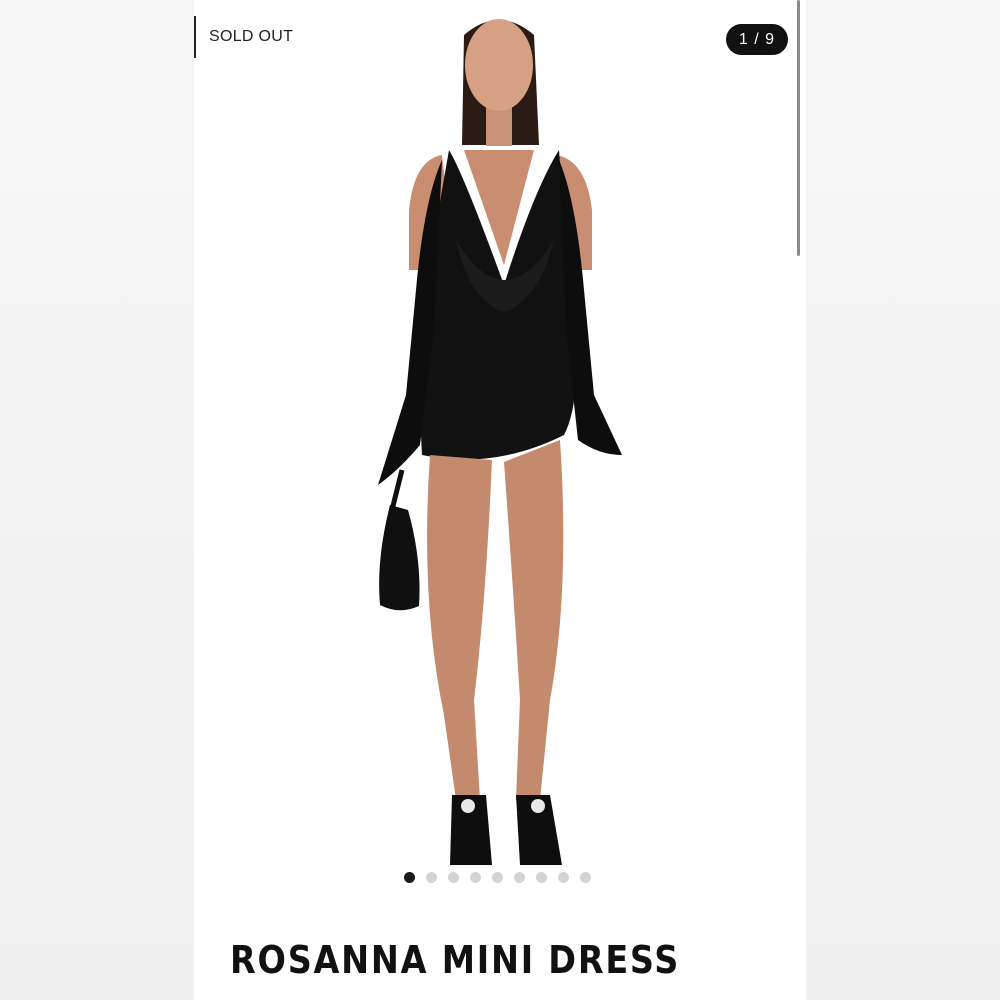 The width and height of the screenshot is (1000, 1000). I want to click on image-counter: 1 / 9, so click(757, 39).